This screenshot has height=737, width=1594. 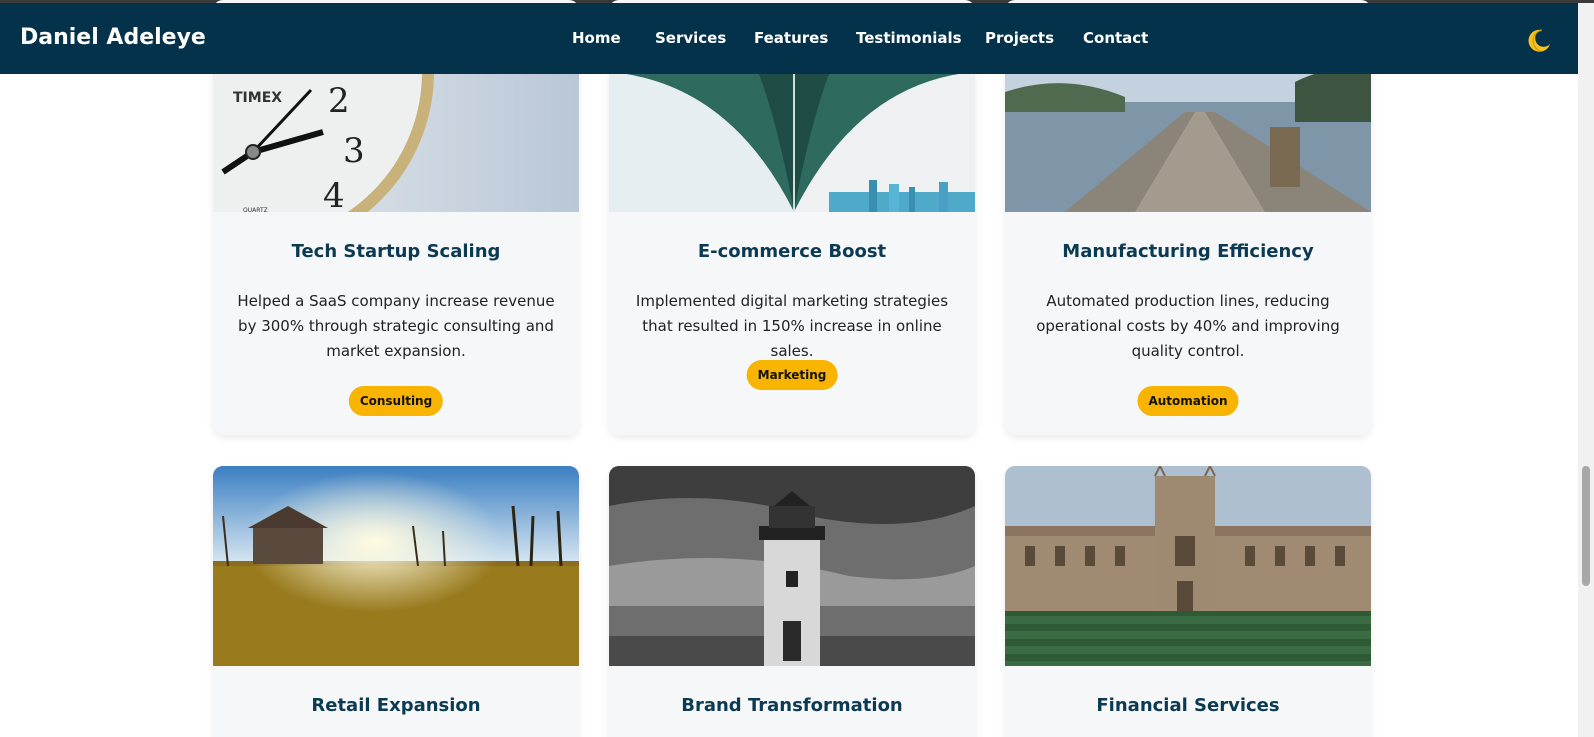 What do you see at coordinates (396, 566) in the screenshot?
I see `sunset-field-photo` at bounding box center [396, 566].